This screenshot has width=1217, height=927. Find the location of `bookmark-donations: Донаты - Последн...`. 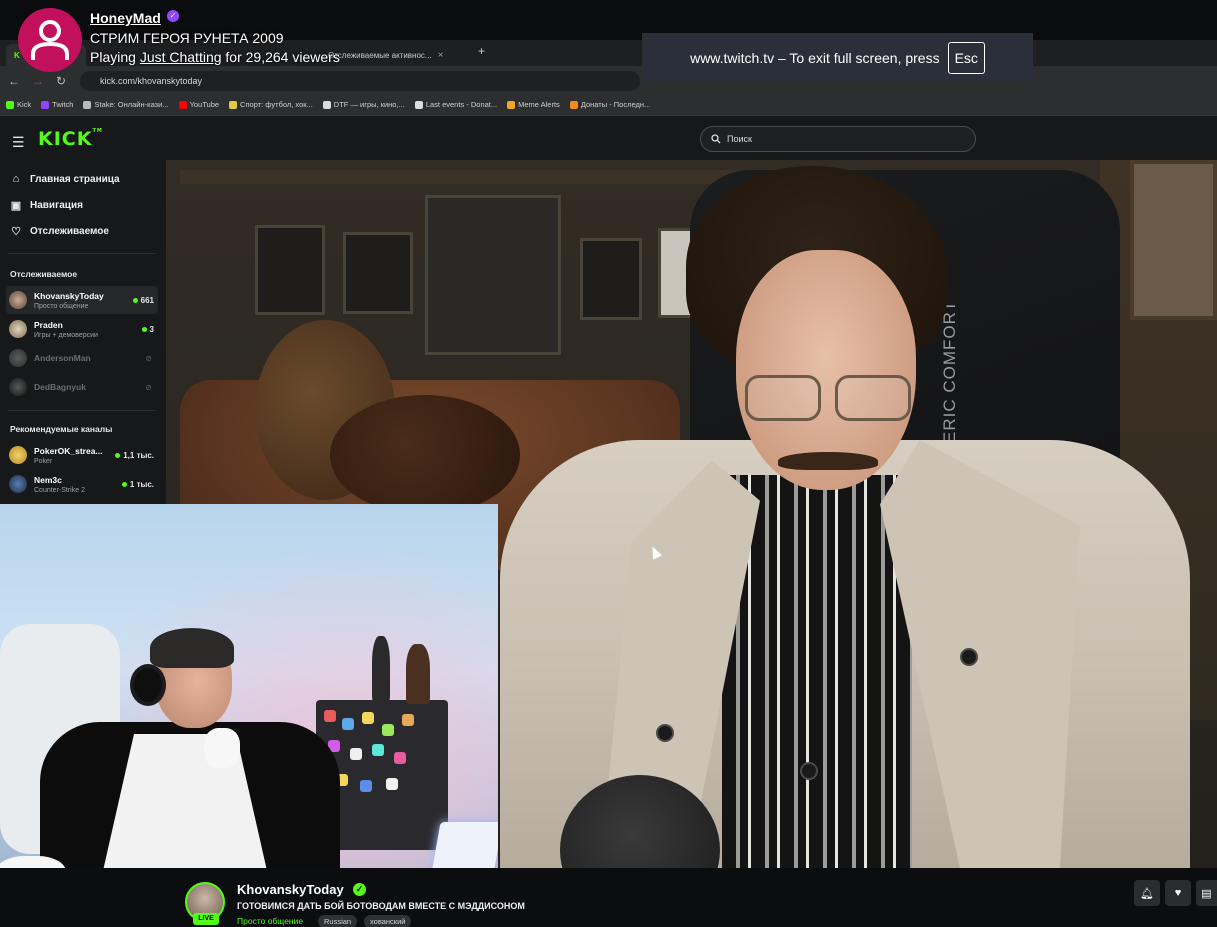

bookmark-donations: Донаты - Последн... is located at coordinates (609, 104).